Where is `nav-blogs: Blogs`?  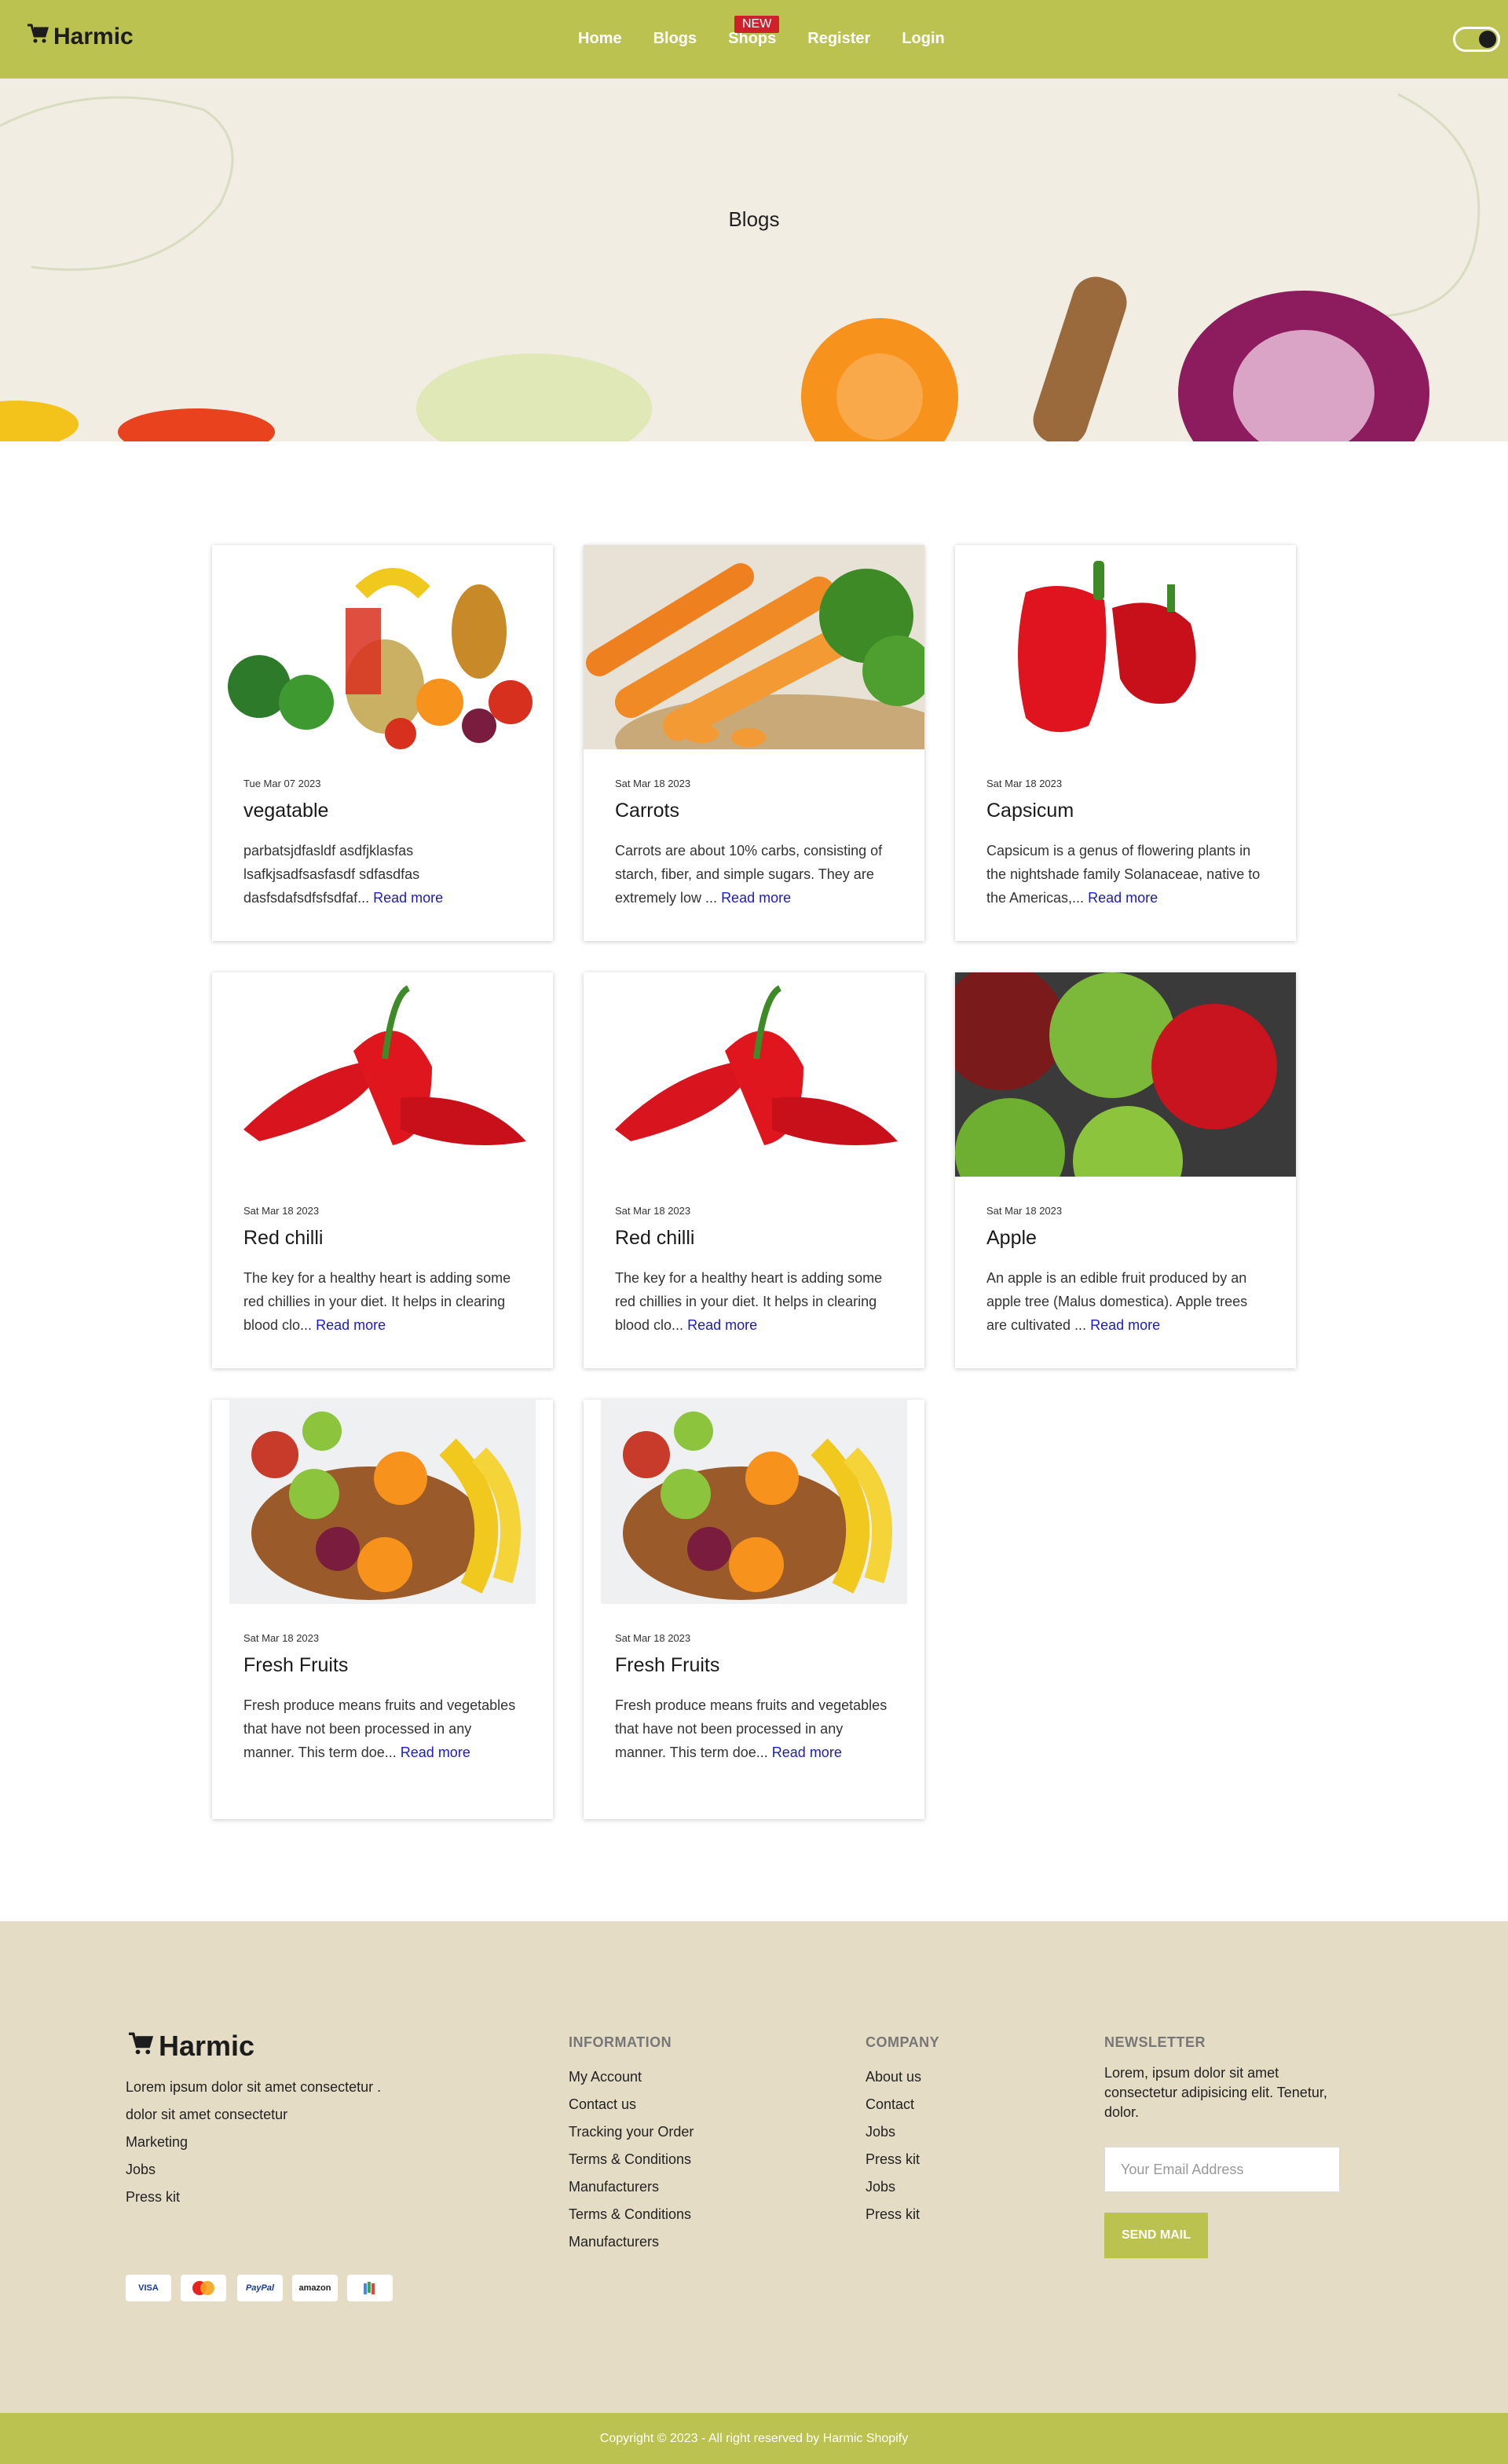 nav-blogs: Blogs is located at coordinates (675, 39).